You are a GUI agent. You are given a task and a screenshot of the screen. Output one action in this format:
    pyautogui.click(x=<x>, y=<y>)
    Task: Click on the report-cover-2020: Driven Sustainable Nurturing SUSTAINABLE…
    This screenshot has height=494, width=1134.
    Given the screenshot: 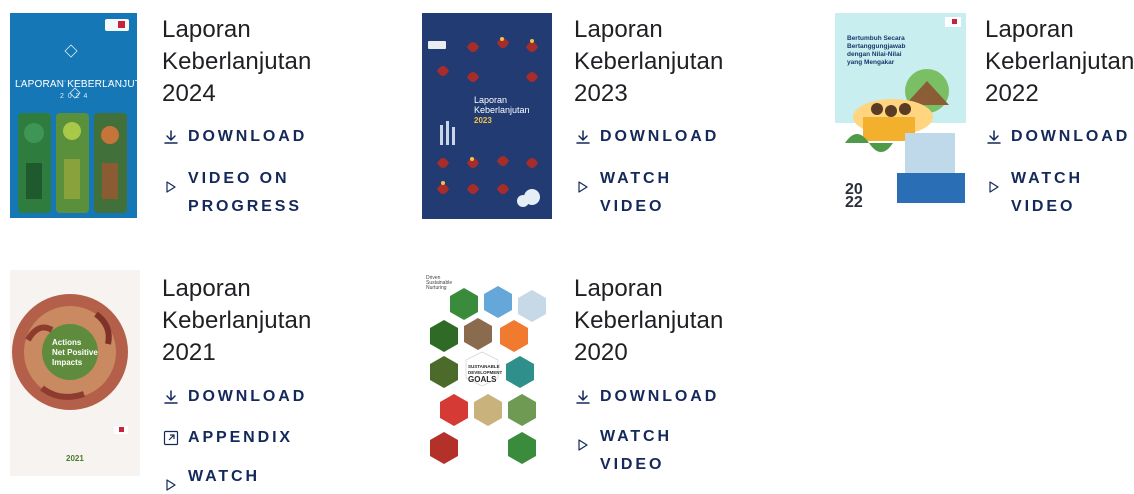 What is the action you would take?
    pyautogui.click(x=486, y=373)
    